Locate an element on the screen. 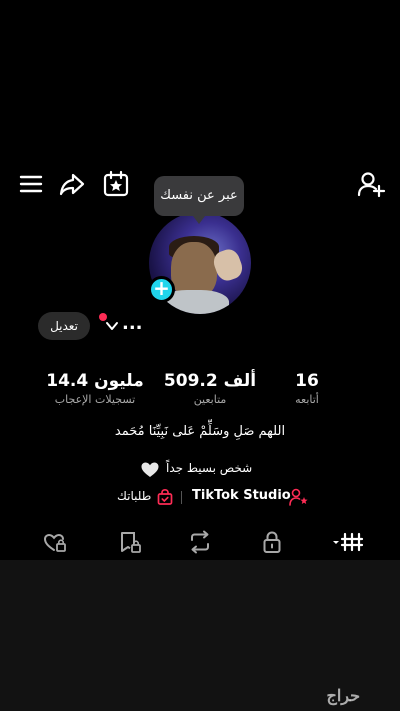 Image resolution: width=400 pixels, height=711 pixels. followers-label: متابعين is located at coordinates (210, 399).